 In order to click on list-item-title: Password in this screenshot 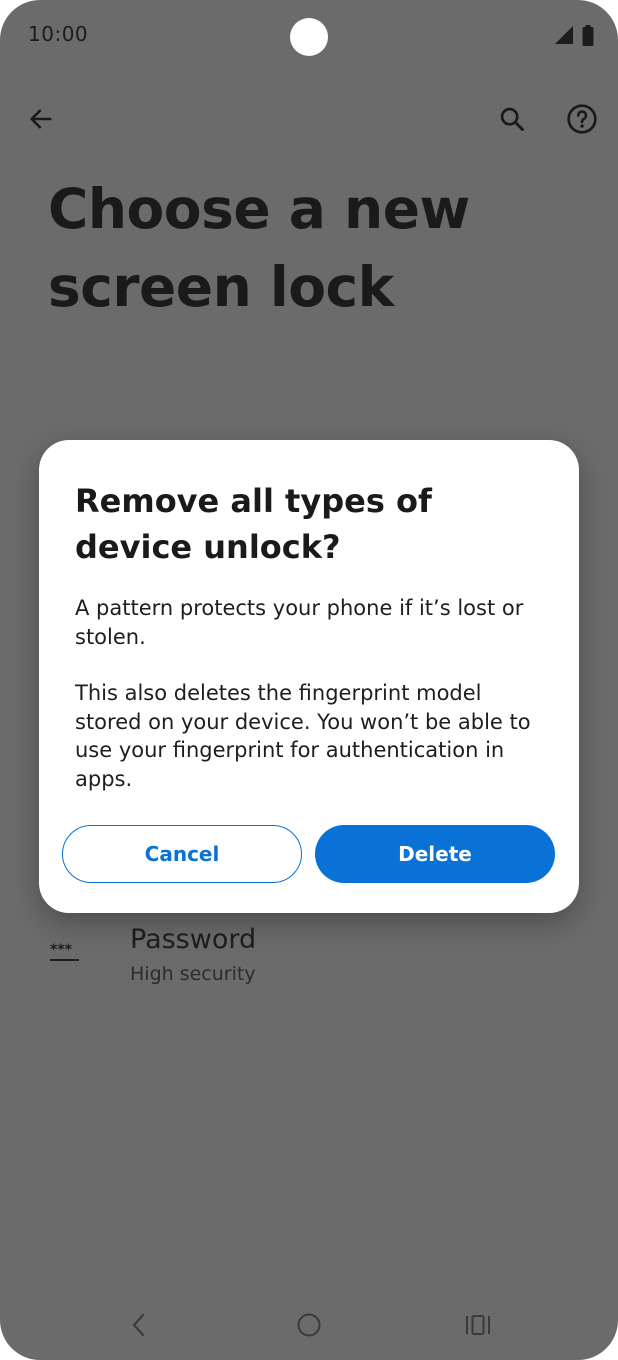, I will do `click(193, 939)`.